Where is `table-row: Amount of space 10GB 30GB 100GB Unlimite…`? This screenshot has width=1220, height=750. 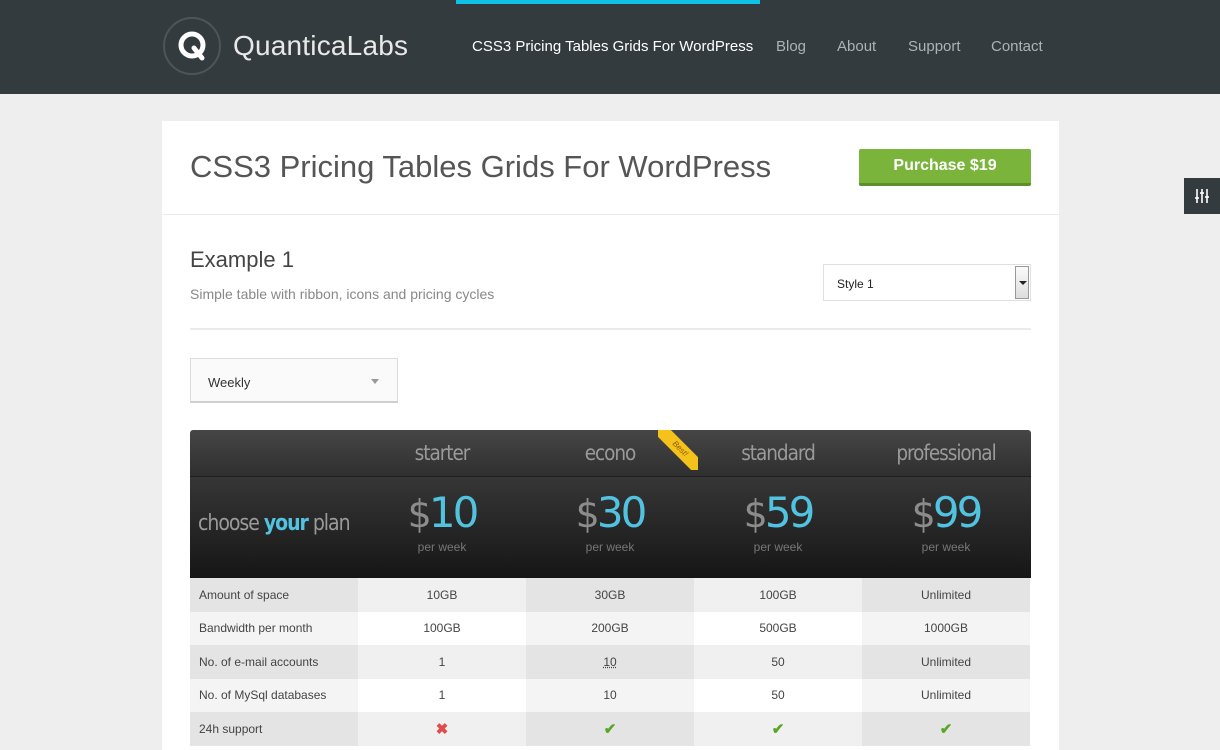
table-row: Amount of space 10GB 30GB 100GB Unlimite… is located at coordinates (610, 595).